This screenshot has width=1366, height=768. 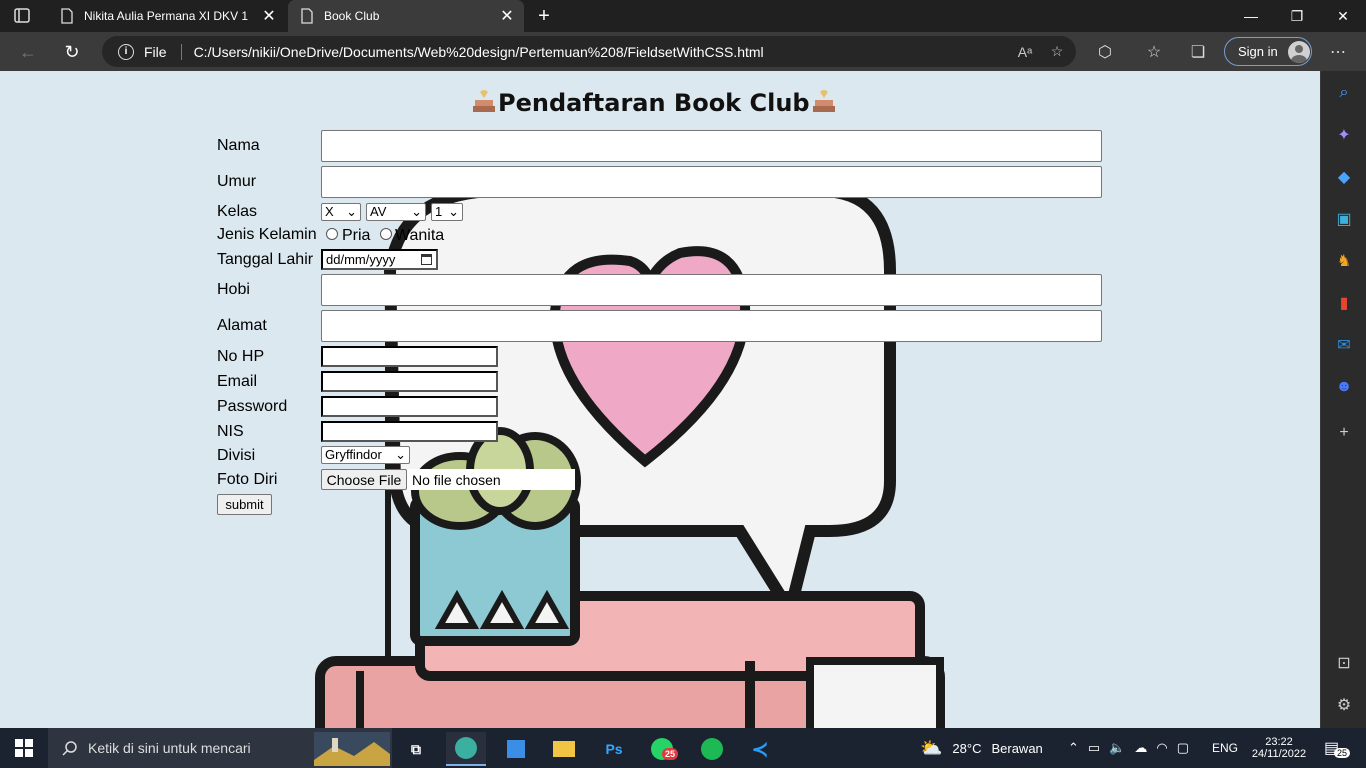 I want to click on photoshop-icon: Ps, so click(x=614, y=749).